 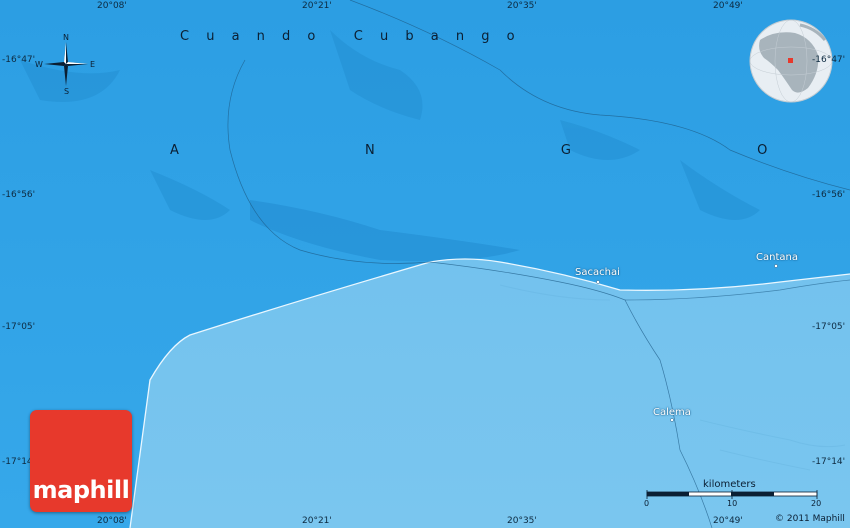 I want to click on lat-label-right-4: -17°14', so click(x=829, y=462).